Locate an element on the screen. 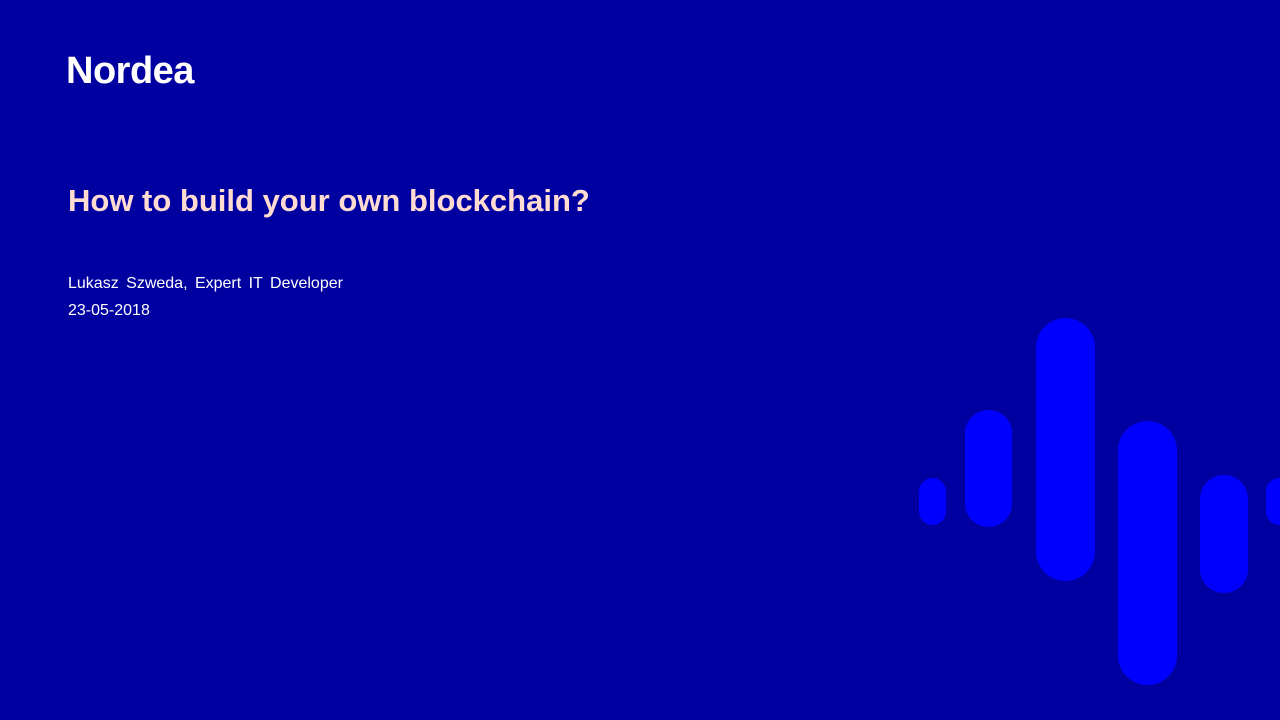 The height and width of the screenshot is (720, 1280). nordea-logo: Nordea is located at coordinates (130, 71).